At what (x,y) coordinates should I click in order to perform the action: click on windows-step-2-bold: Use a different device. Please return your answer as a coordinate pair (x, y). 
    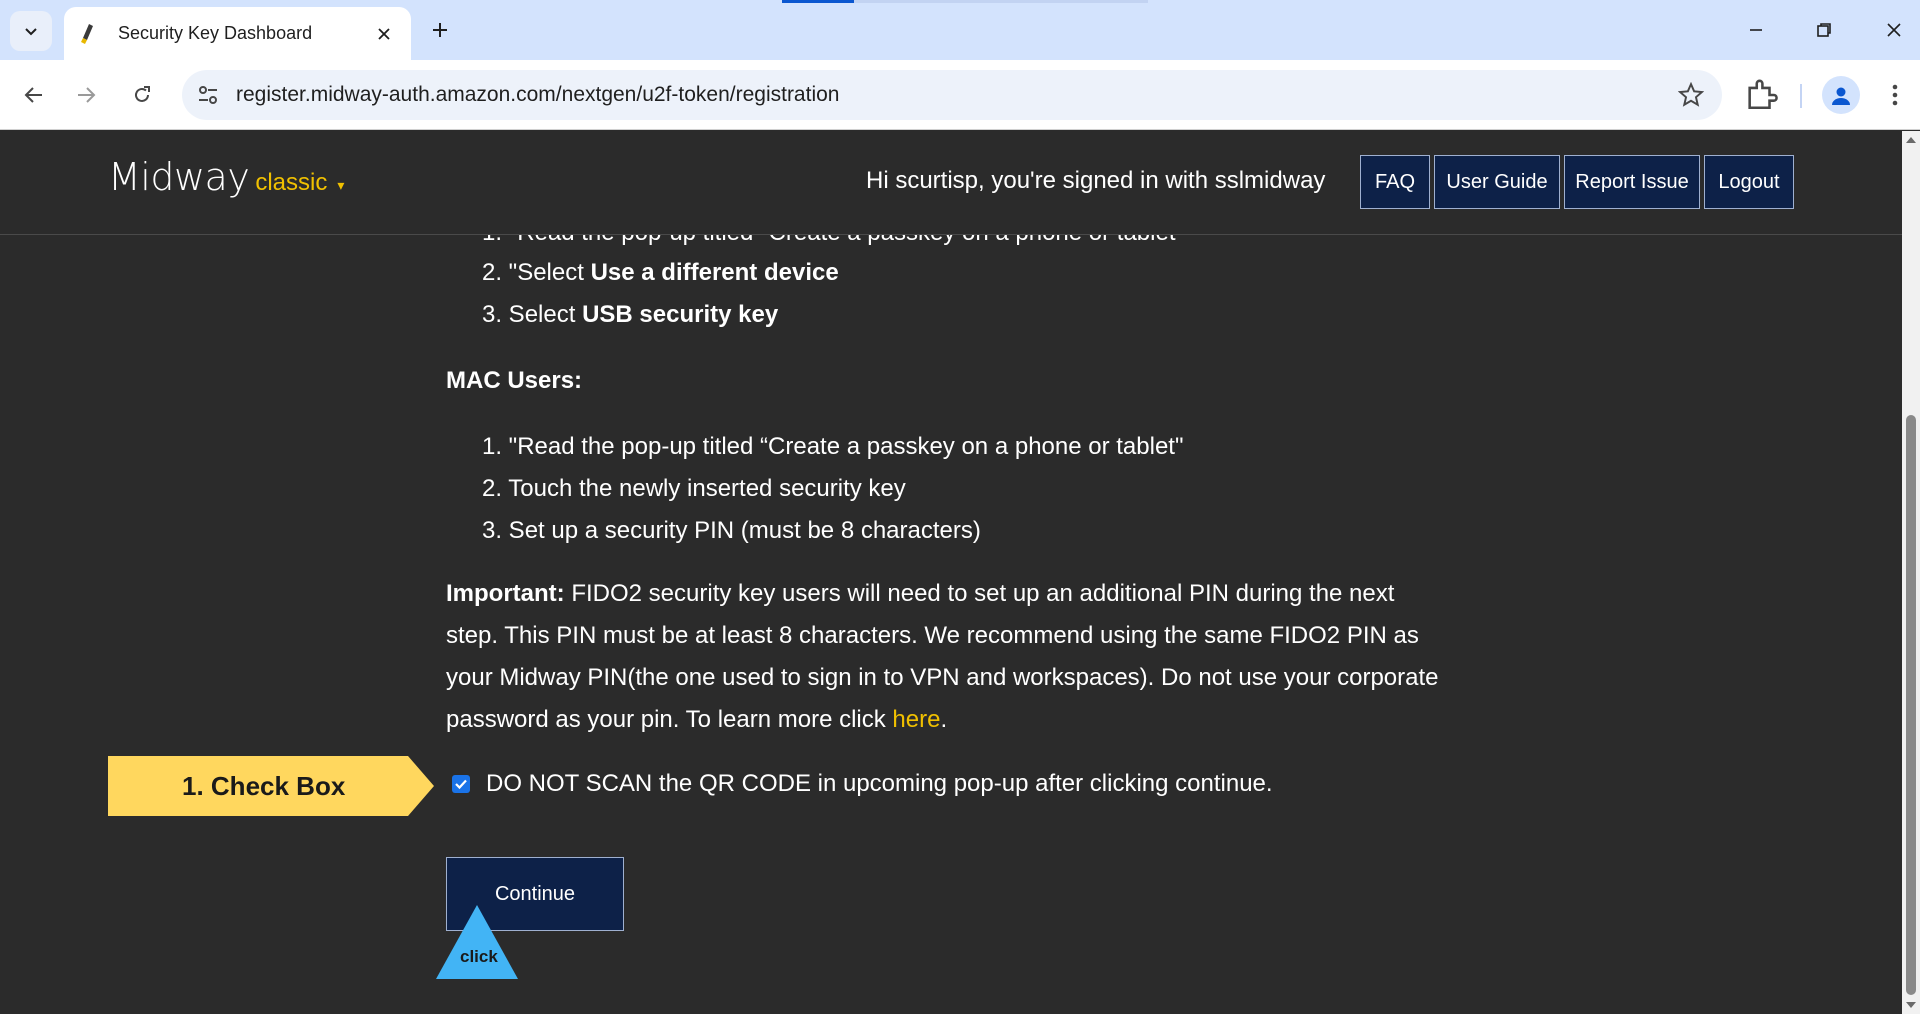
    Looking at the image, I should click on (714, 272).